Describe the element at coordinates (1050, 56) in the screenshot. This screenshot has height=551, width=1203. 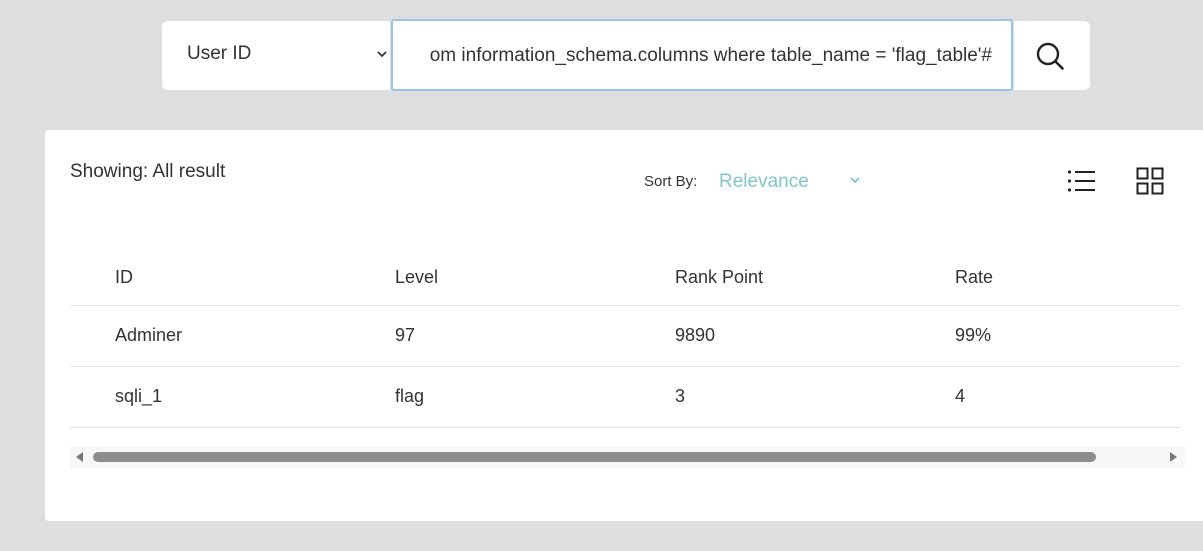
I see `search-icon` at that location.